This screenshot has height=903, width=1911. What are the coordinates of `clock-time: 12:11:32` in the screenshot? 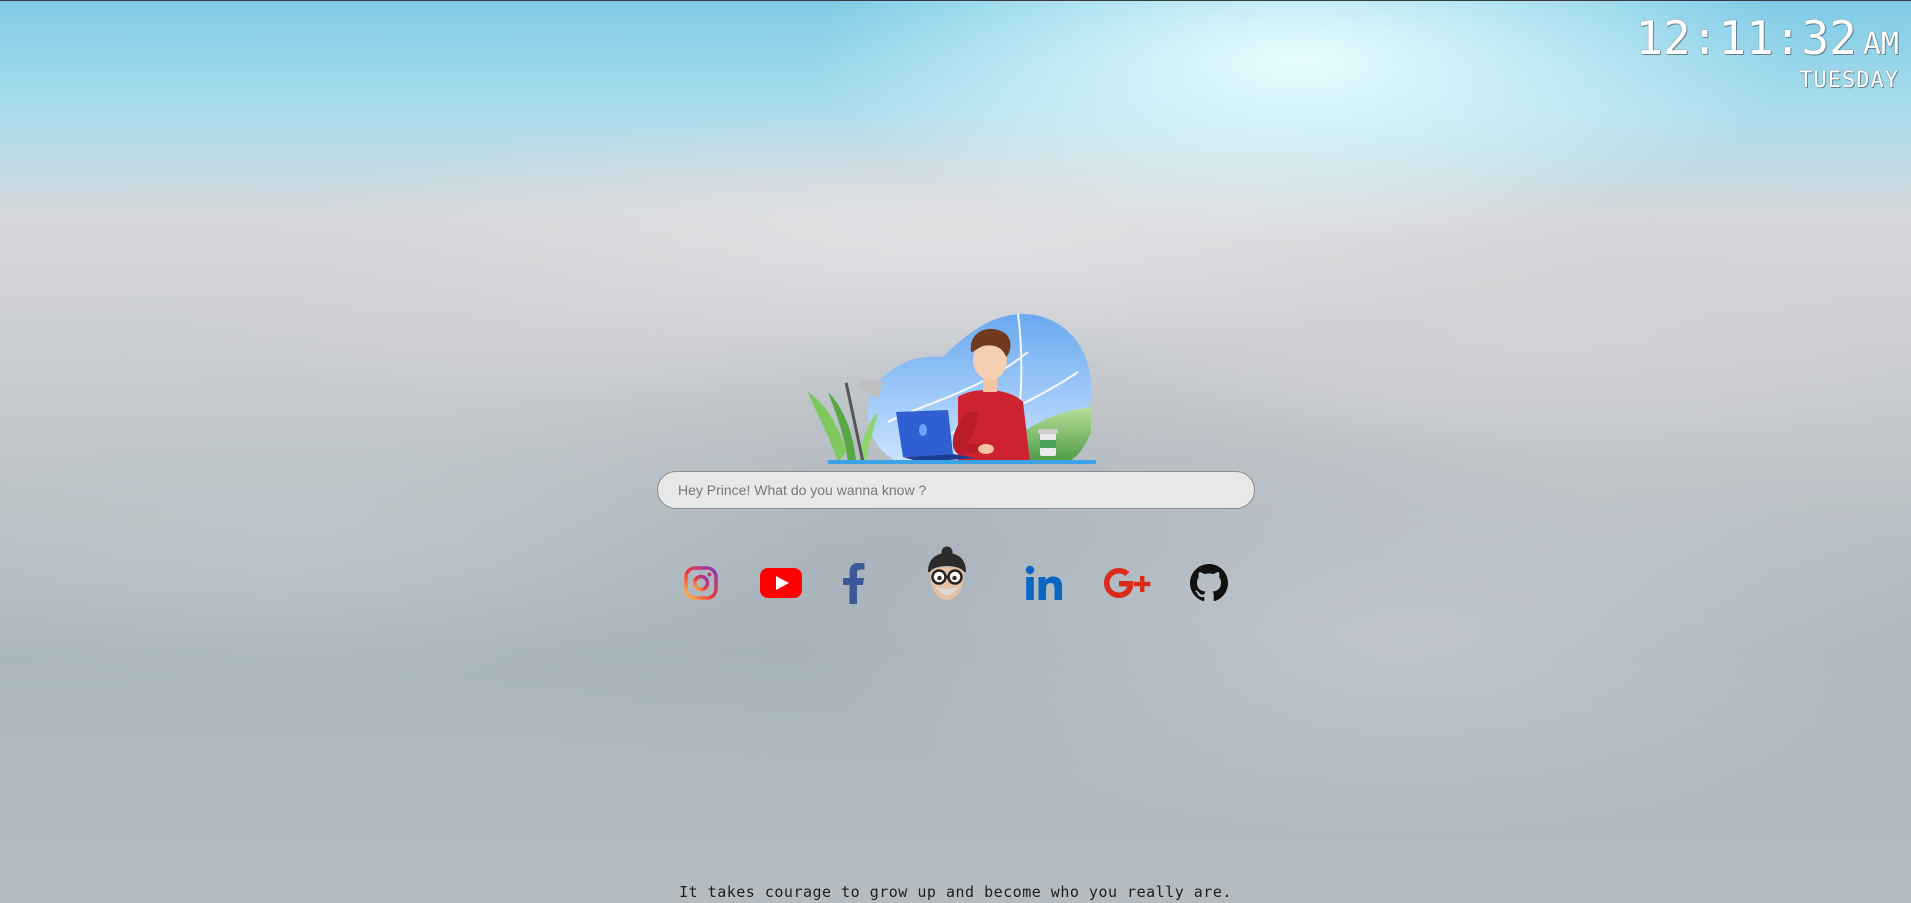 It's located at (1746, 38).